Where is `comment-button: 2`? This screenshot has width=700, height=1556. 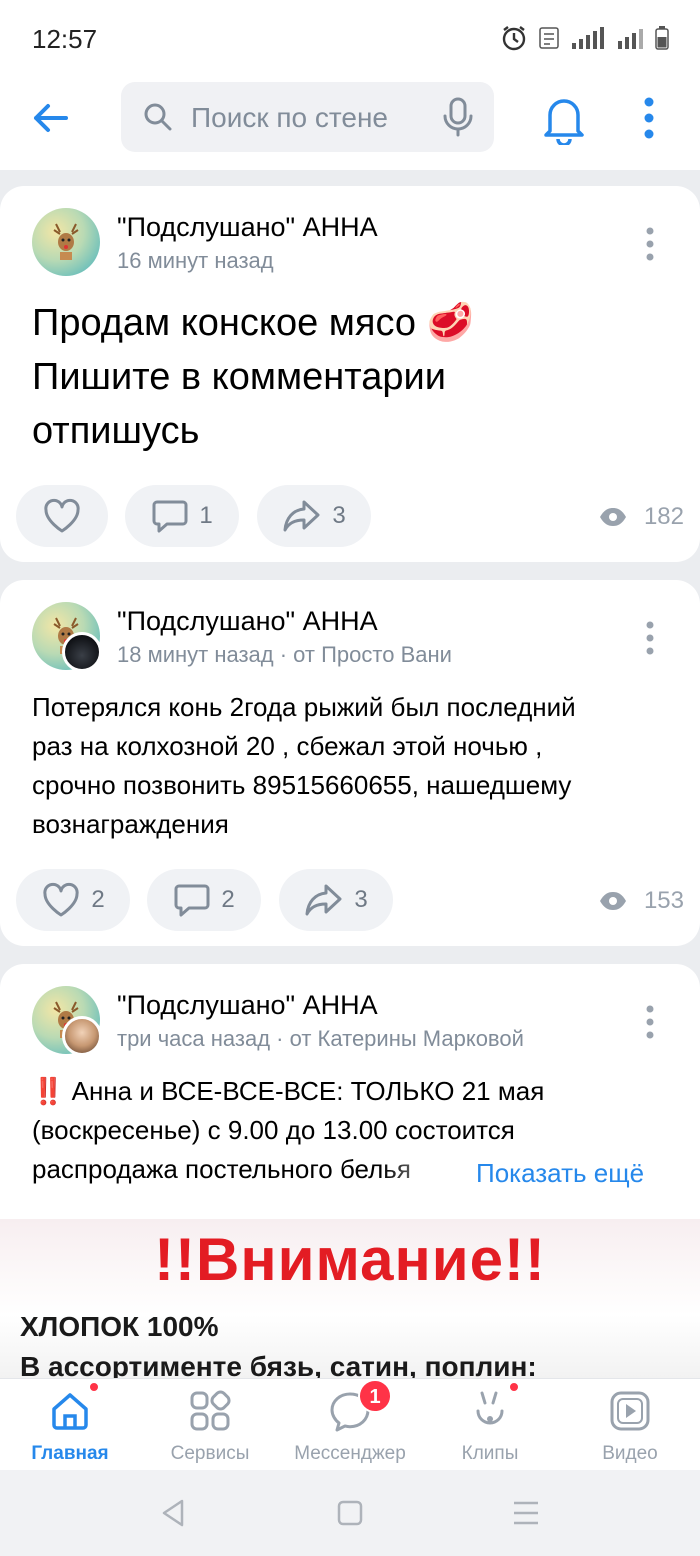
comment-button: 2 is located at coordinates (204, 900).